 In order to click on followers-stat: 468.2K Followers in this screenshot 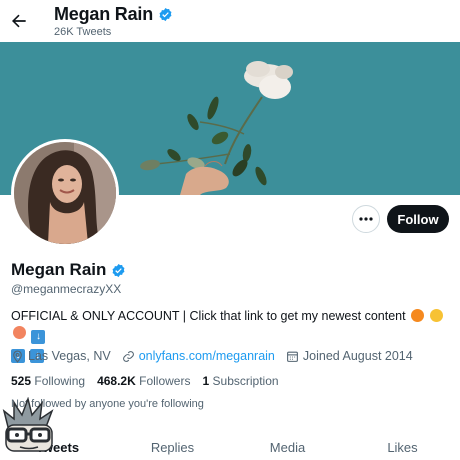, I will do `click(143, 381)`.